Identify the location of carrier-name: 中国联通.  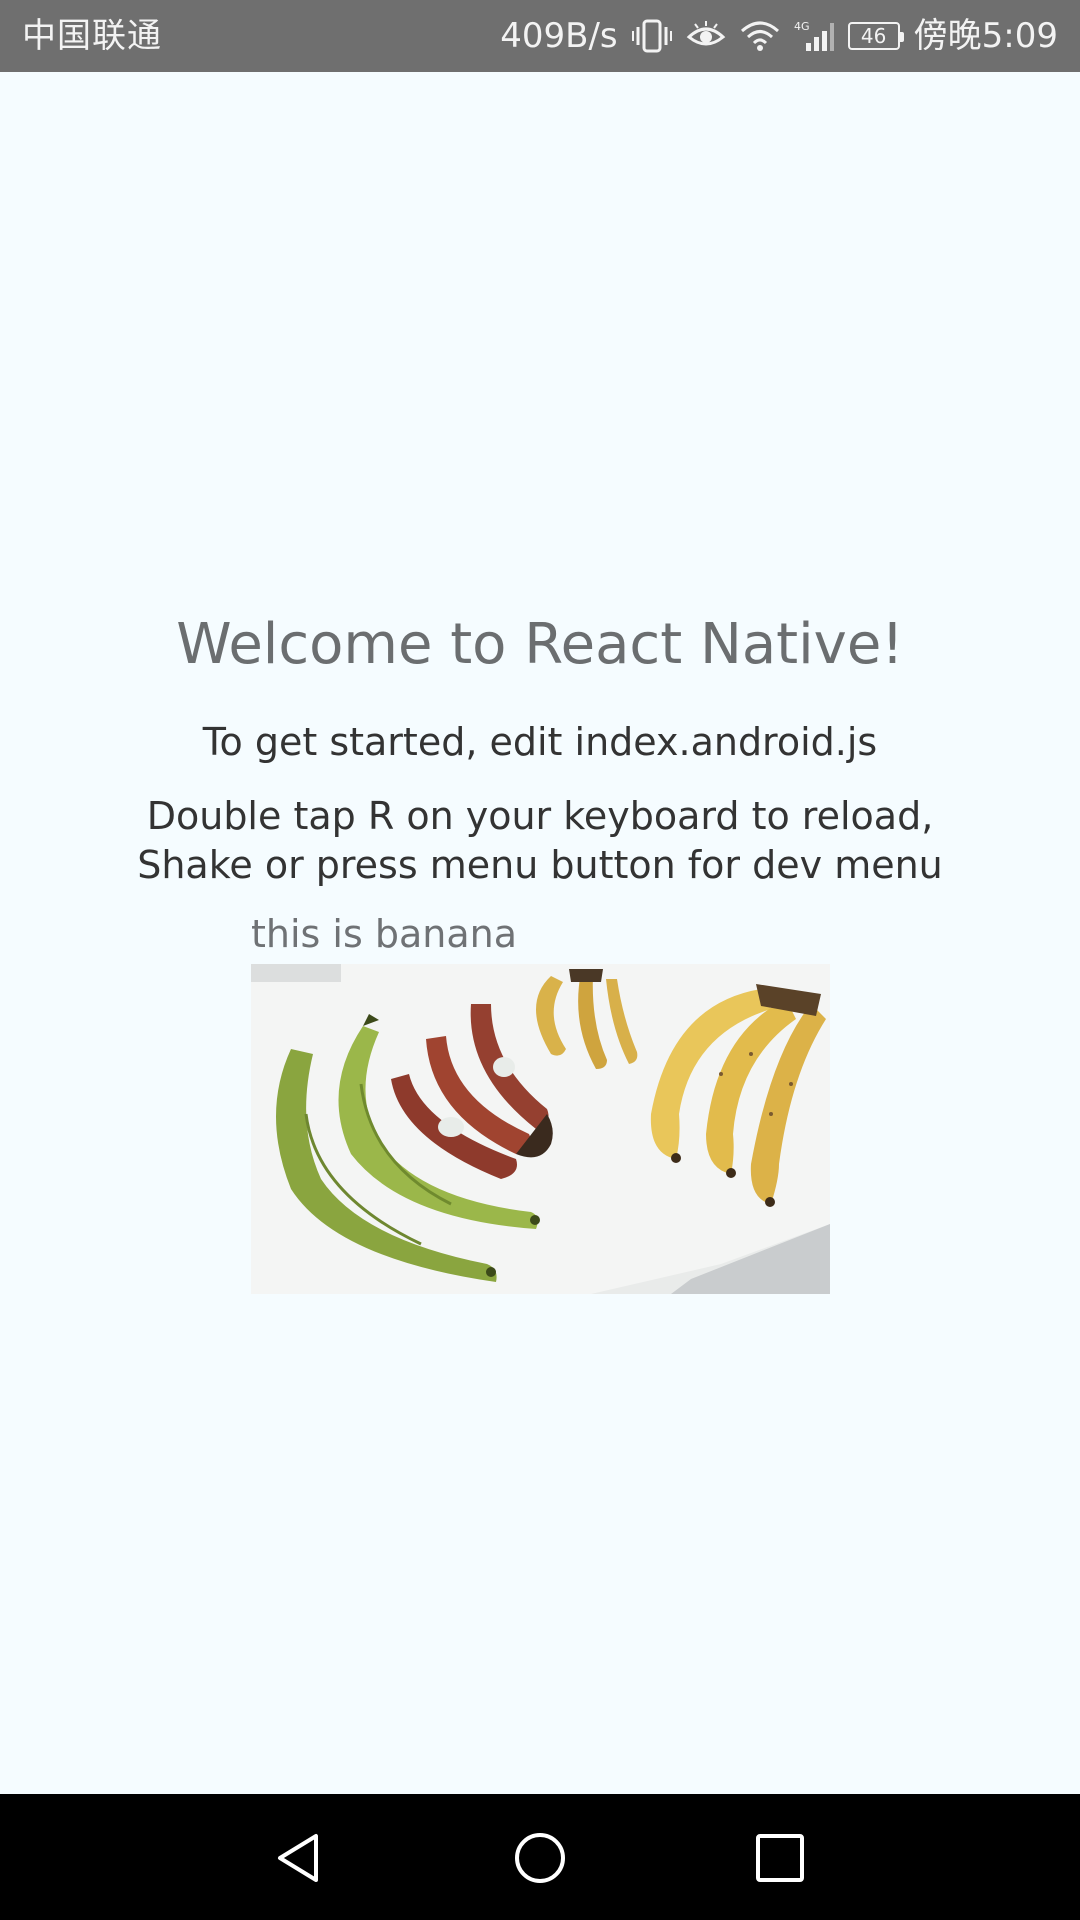
(92, 36).